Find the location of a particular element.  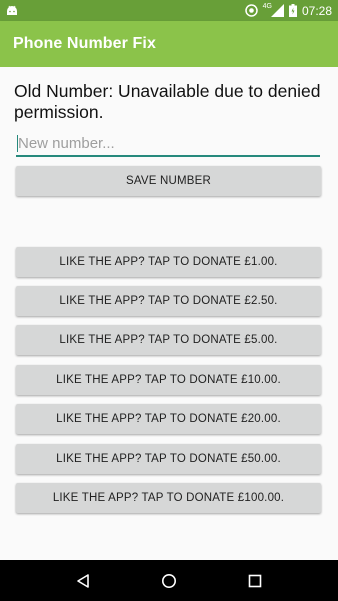

donate-button-20: LIKE THE APP? TAP TO DONATE £20.00. is located at coordinates (168, 419).